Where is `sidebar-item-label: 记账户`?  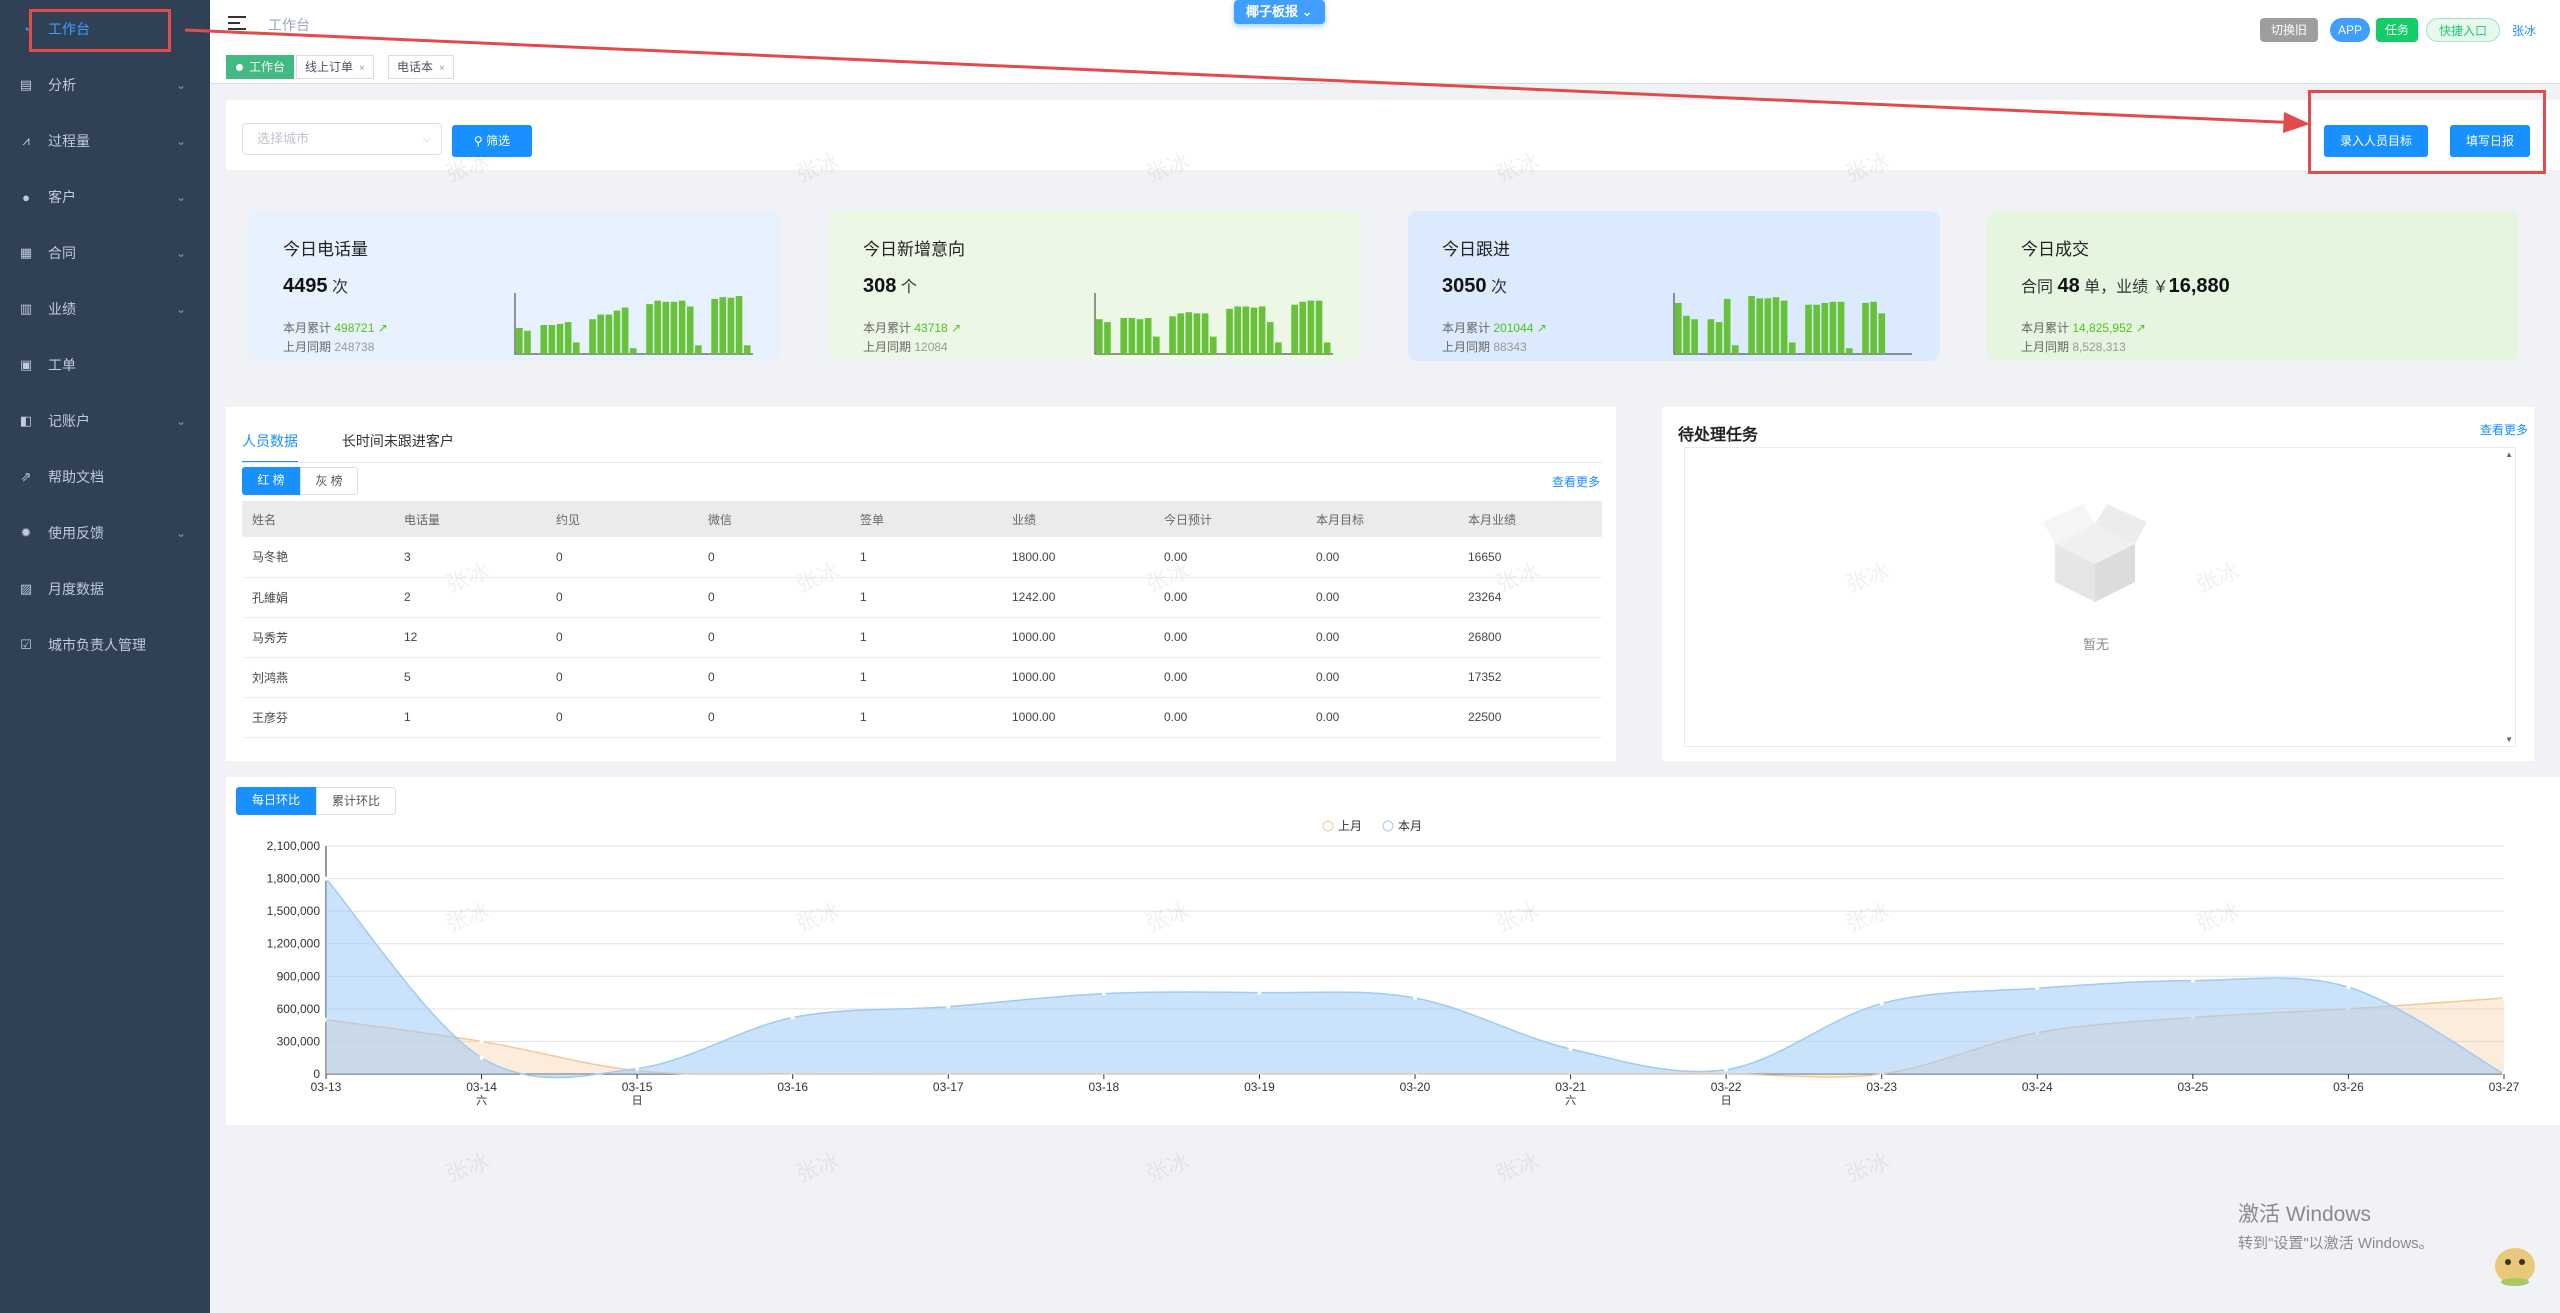
sidebar-item-label: 记账户 is located at coordinates (69, 421).